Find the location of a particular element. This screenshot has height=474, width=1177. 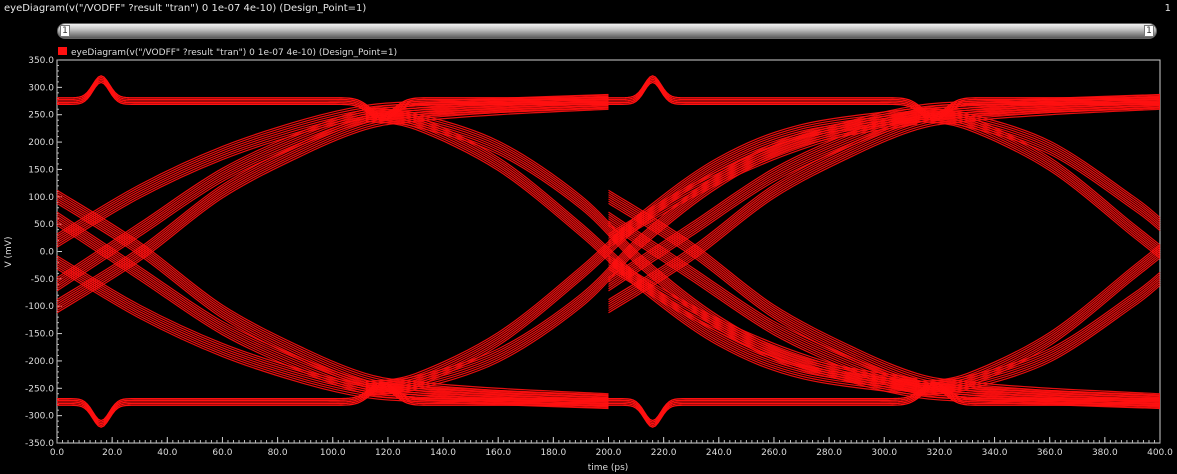

x-tick-label: 300.0 is located at coordinates (884, 453).